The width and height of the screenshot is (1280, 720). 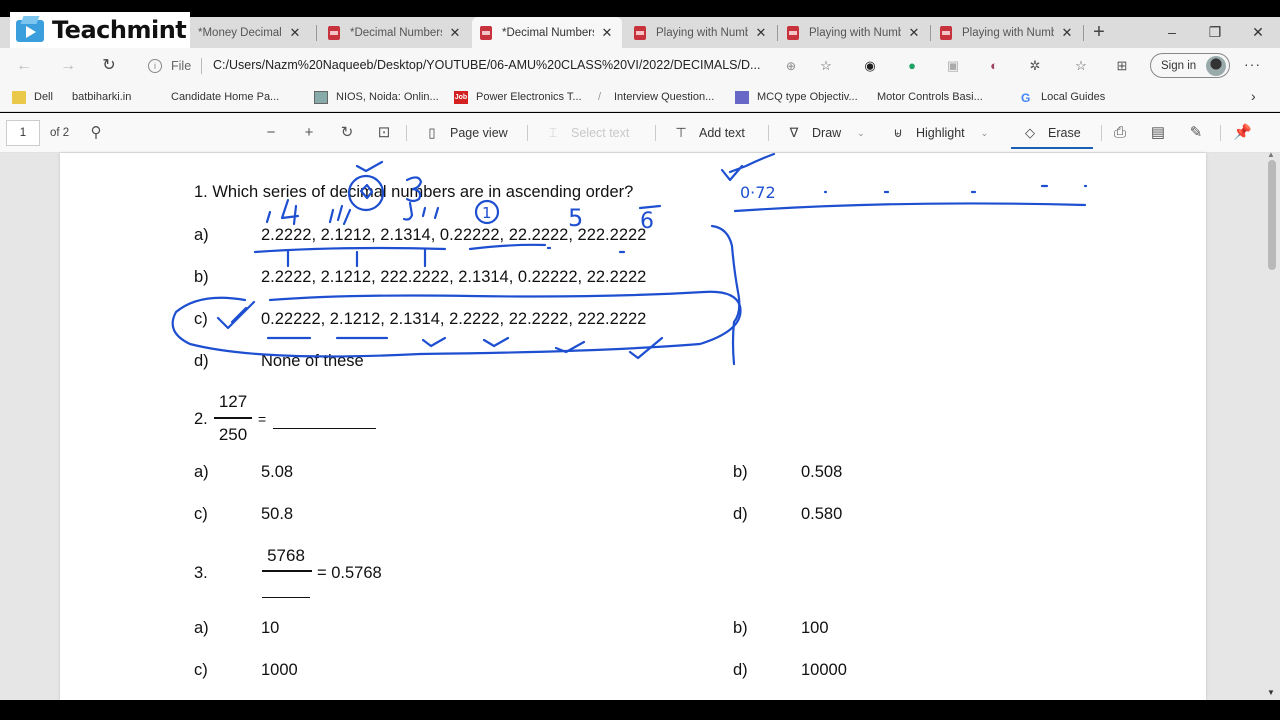 I want to click on avatar, so click(x=1216, y=66).